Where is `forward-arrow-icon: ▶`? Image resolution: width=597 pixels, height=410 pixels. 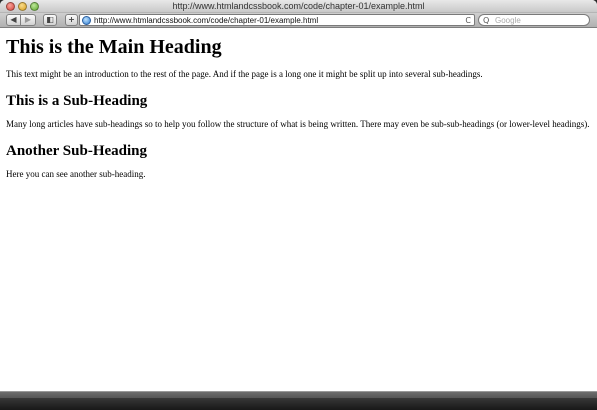 forward-arrow-icon: ▶ is located at coordinates (28, 19).